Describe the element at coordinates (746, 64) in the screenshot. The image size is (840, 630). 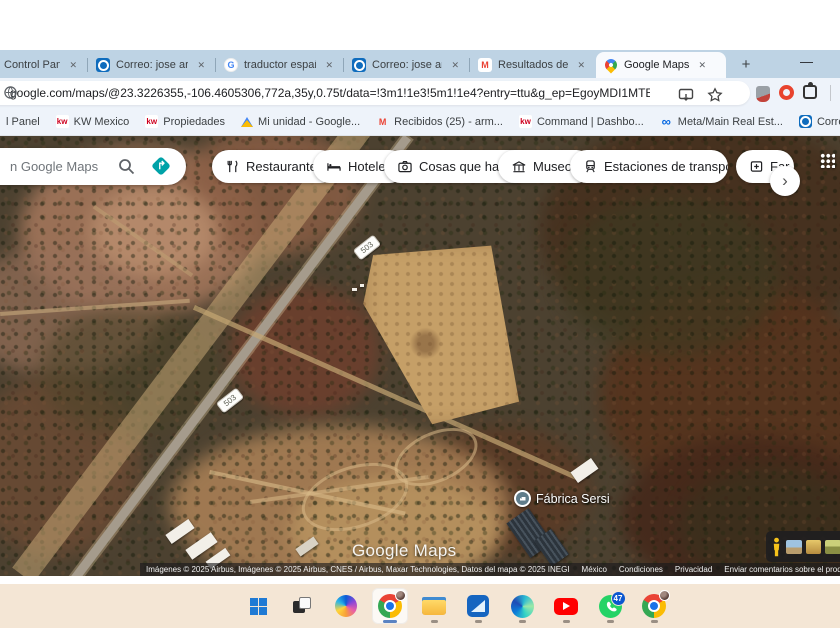
I see `new-tab-button: +` at that location.